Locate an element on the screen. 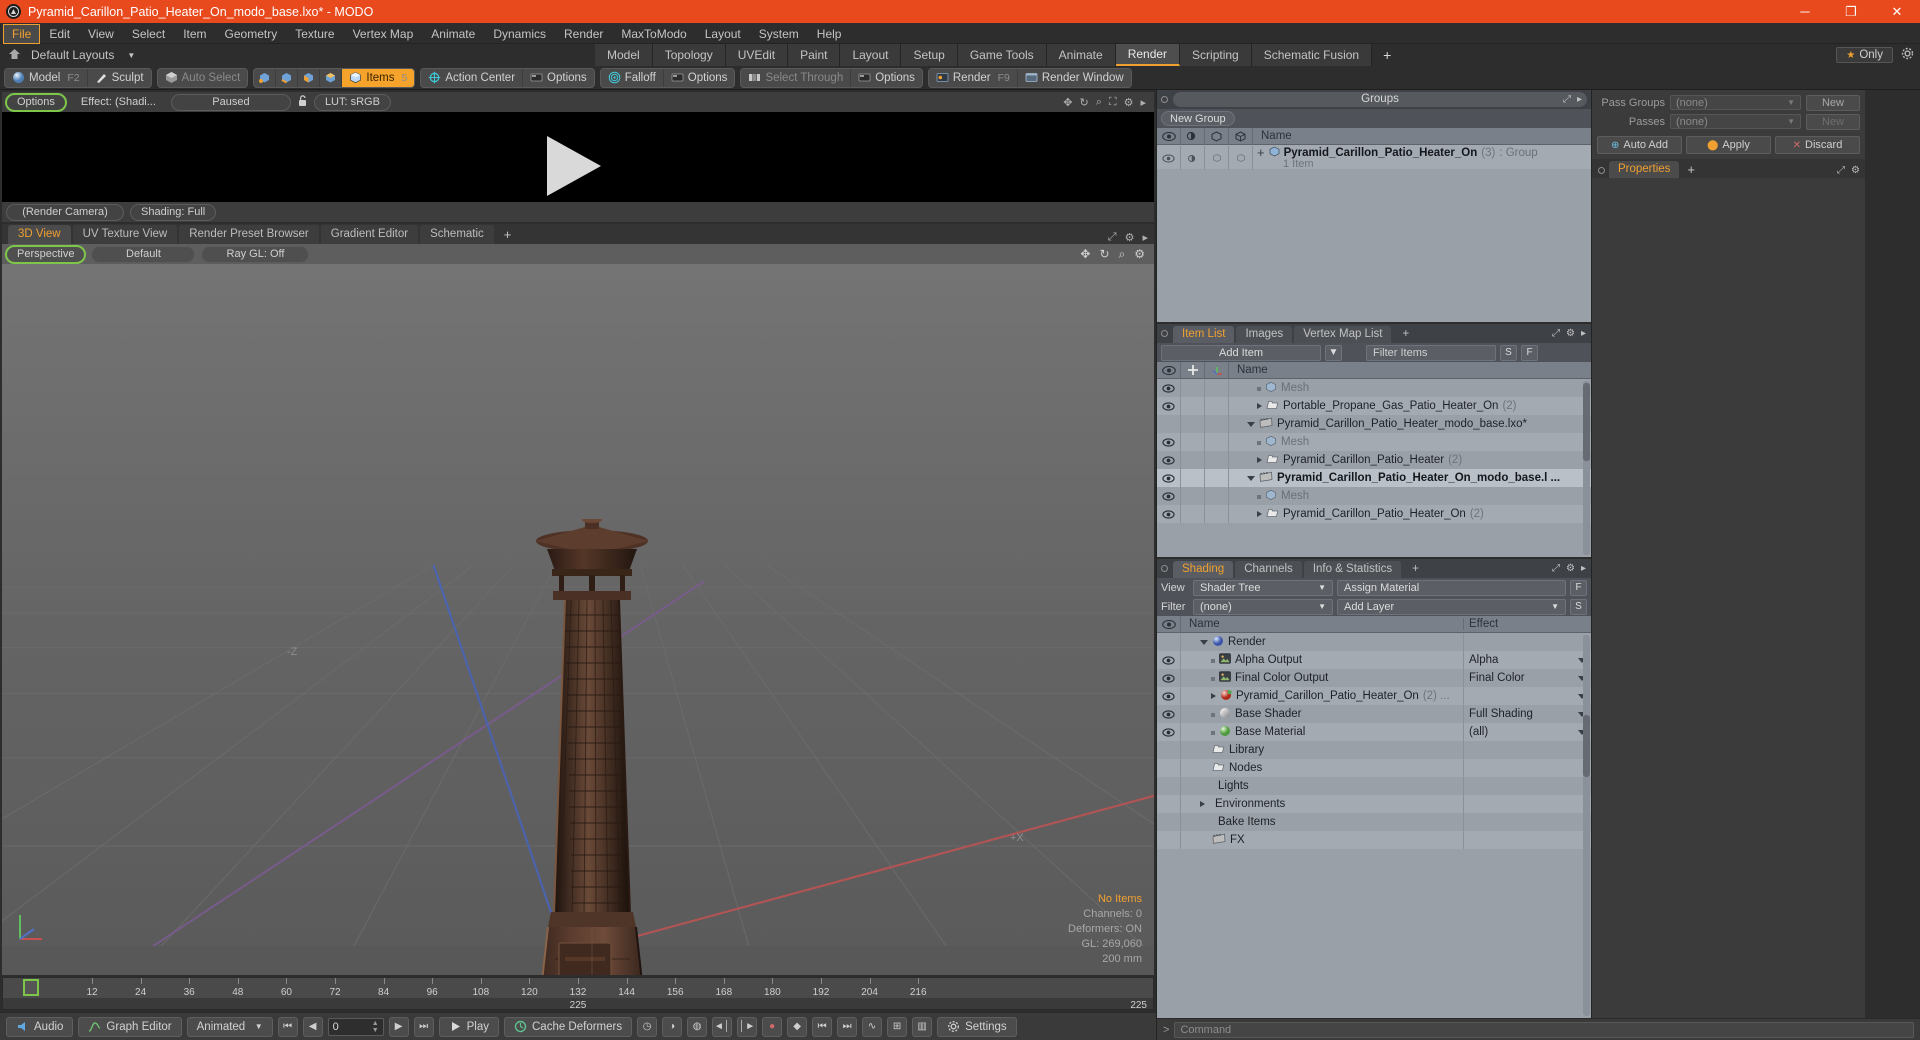  render-window-button: Render Window is located at coordinates (1074, 78).